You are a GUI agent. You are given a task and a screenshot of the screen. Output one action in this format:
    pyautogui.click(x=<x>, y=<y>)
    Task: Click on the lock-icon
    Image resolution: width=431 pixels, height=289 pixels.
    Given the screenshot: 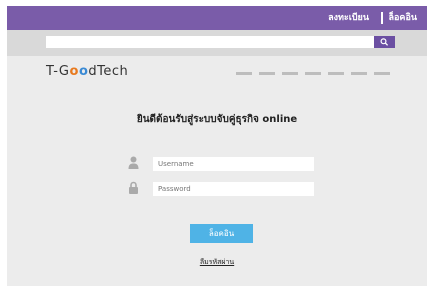 What is the action you would take?
    pyautogui.click(x=133, y=187)
    